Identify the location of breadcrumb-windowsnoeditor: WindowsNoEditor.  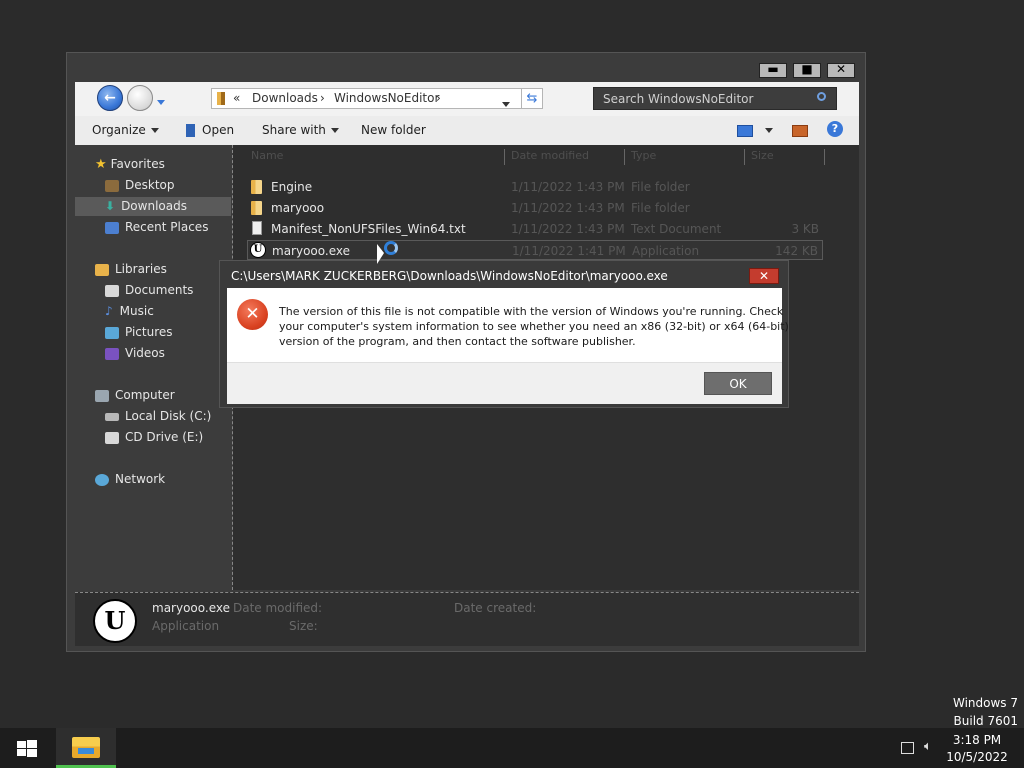
(386, 98).